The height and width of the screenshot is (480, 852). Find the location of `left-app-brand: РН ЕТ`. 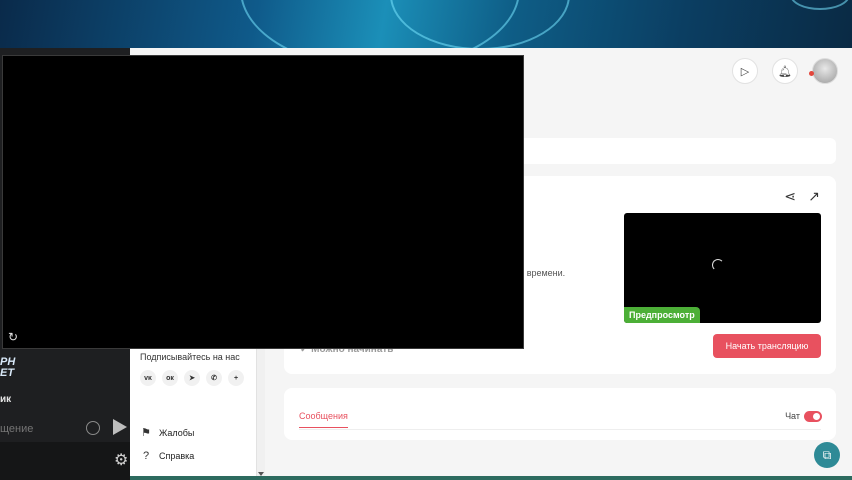

left-app-brand: РН ЕТ is located at coordinates (8, 367).